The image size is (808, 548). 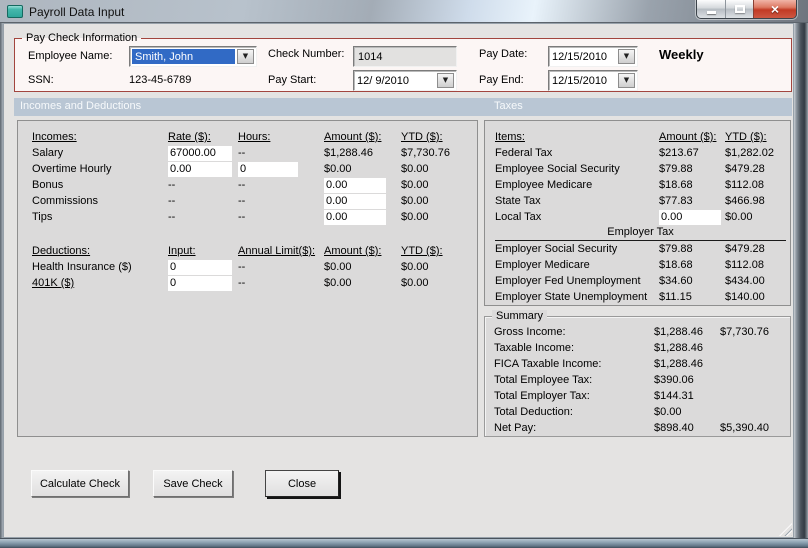 I want to click on table-row: Total Employer Tax: $144.31, so click(x=594, y=396).